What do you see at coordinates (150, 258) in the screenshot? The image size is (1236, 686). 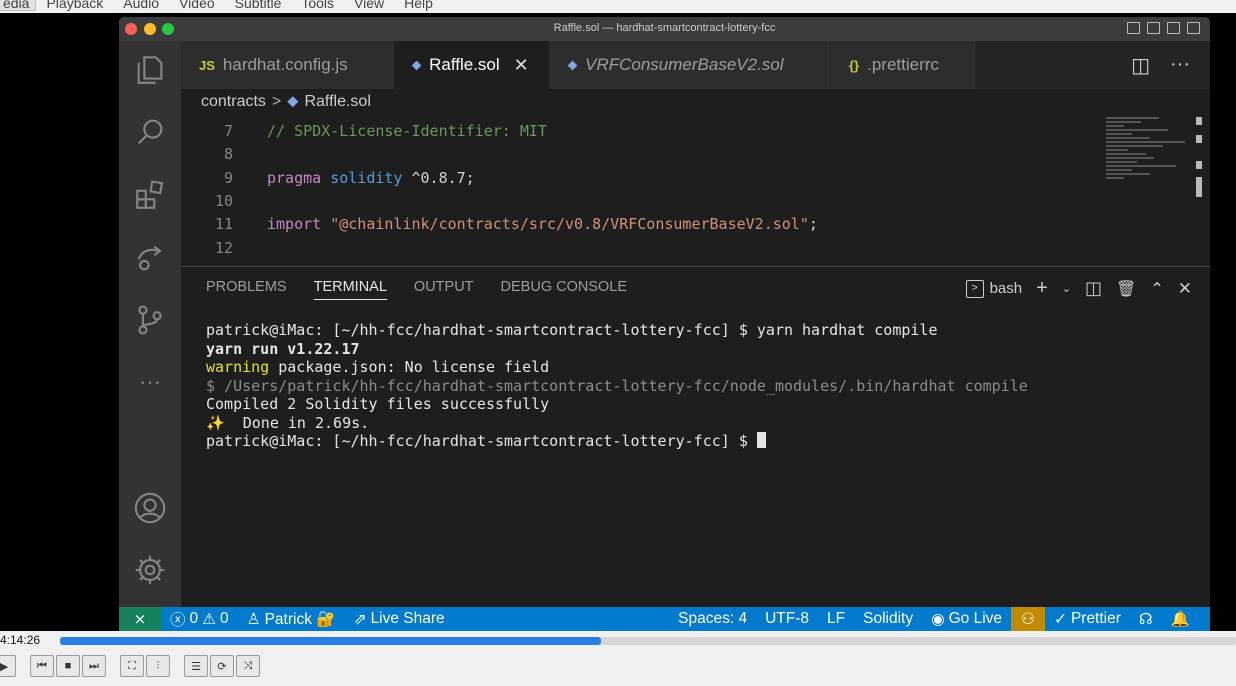 I see `remote-explorer-icon` at bounding box center [150, 258].